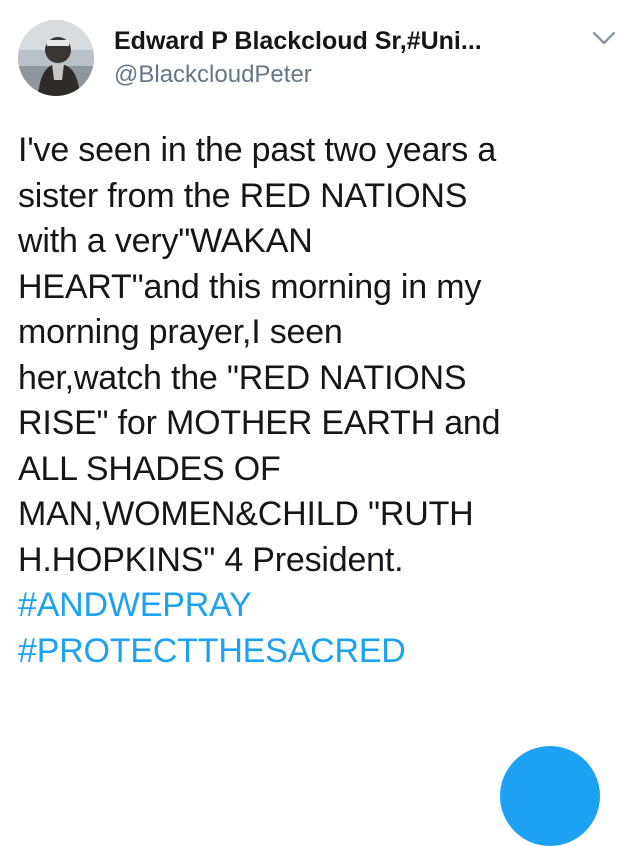 The image size is (640, 846). Describe the element at coordinates (321, 652) in the screenshot. I see `hashtag-link-protectthesacred: #PROTECTTHESACRED` at that location.